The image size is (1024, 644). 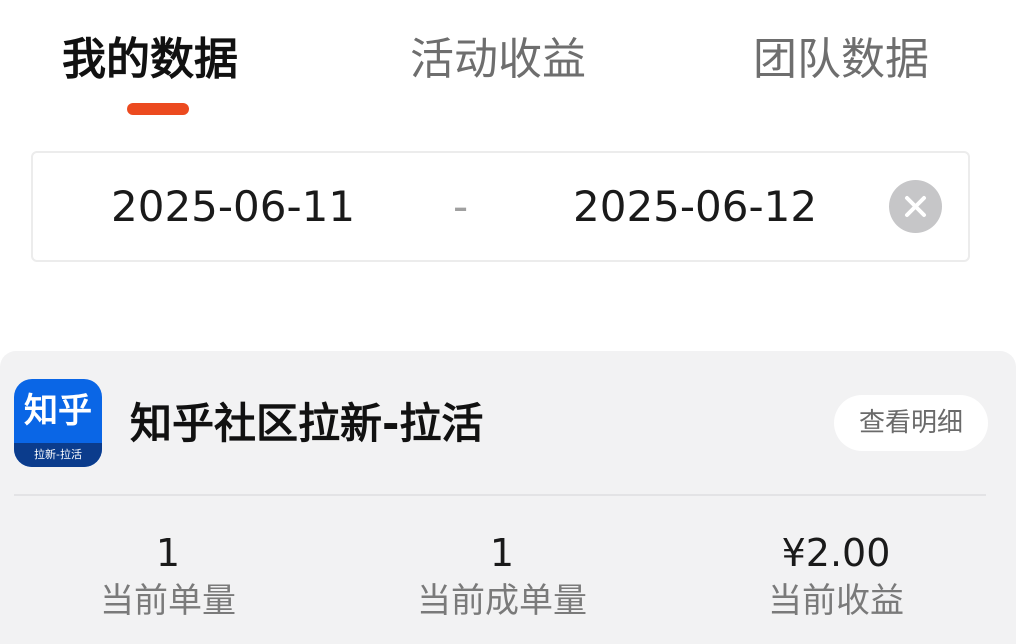 What do you see at coordinates (841, 60) in the screenshot?
I see `tab-team-data: 团队数据` at bounding box center [841, 60].